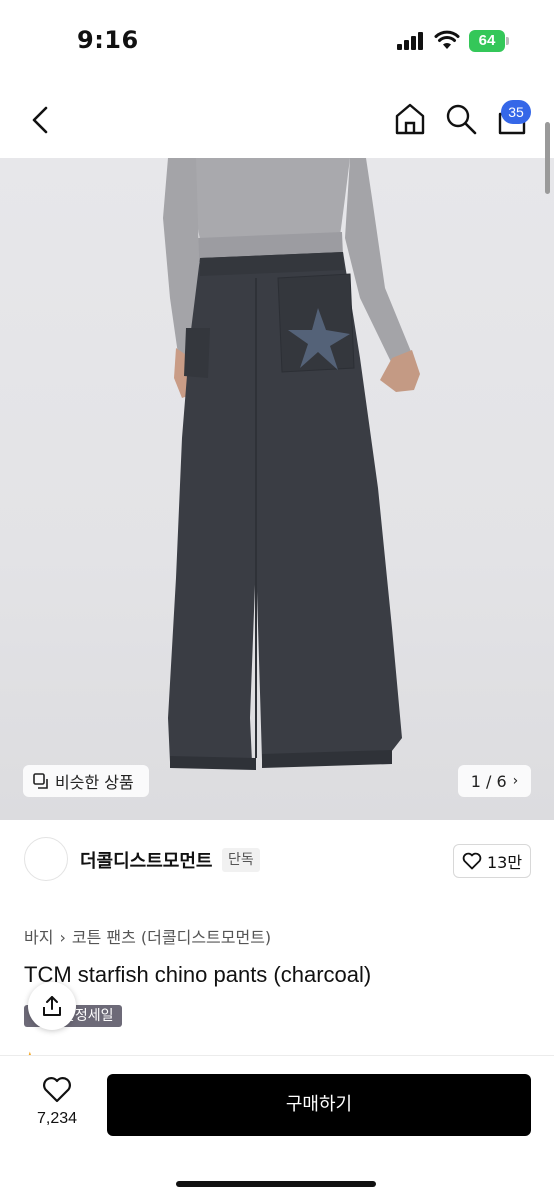 Image resolution: width=554 pixels, height=1200 pixels. Describe the element at coordinates (319, 1105) in the screenshot. I see `buy-button: 구매하기` at that location.